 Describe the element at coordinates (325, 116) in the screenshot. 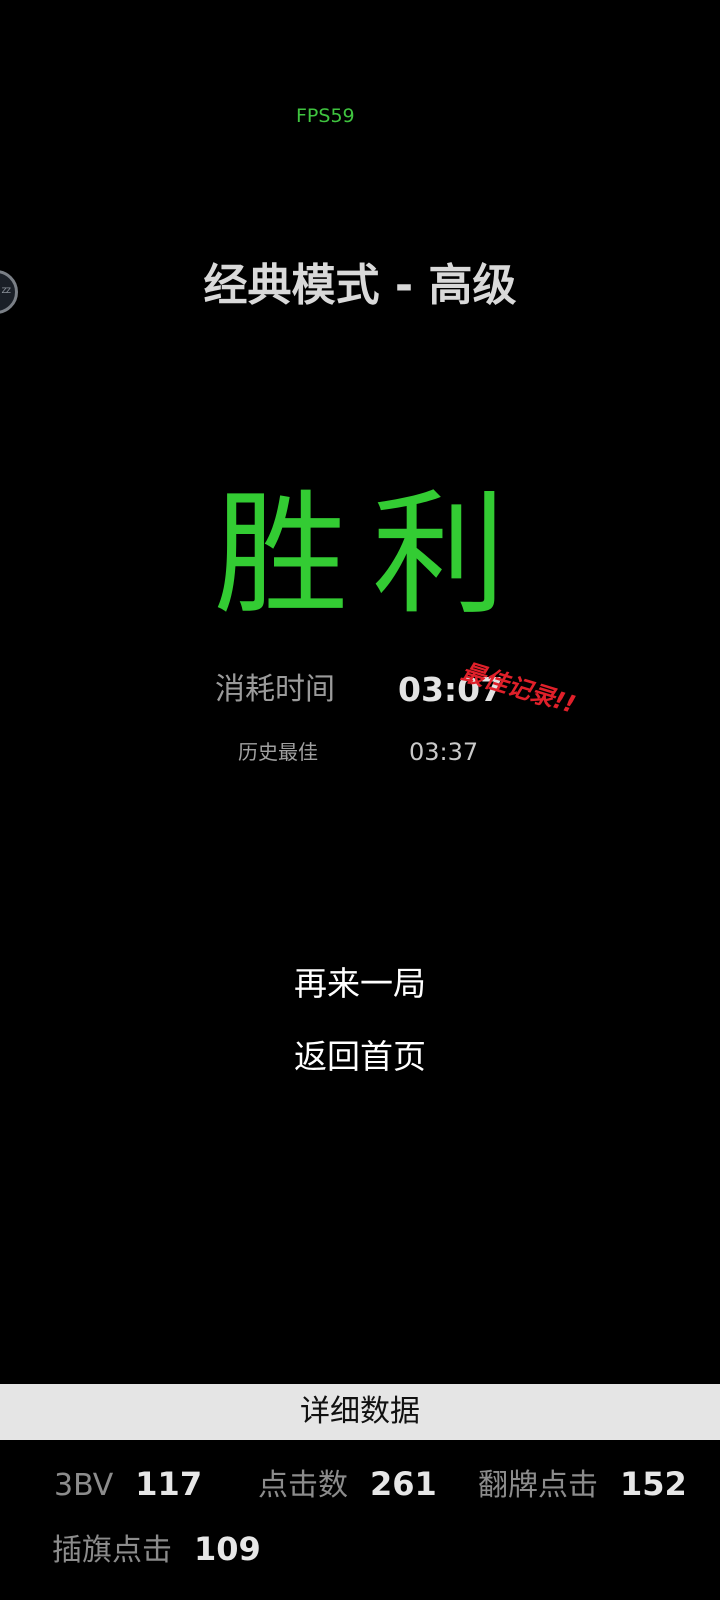

I see `fps-counter: FPS59` at that location.